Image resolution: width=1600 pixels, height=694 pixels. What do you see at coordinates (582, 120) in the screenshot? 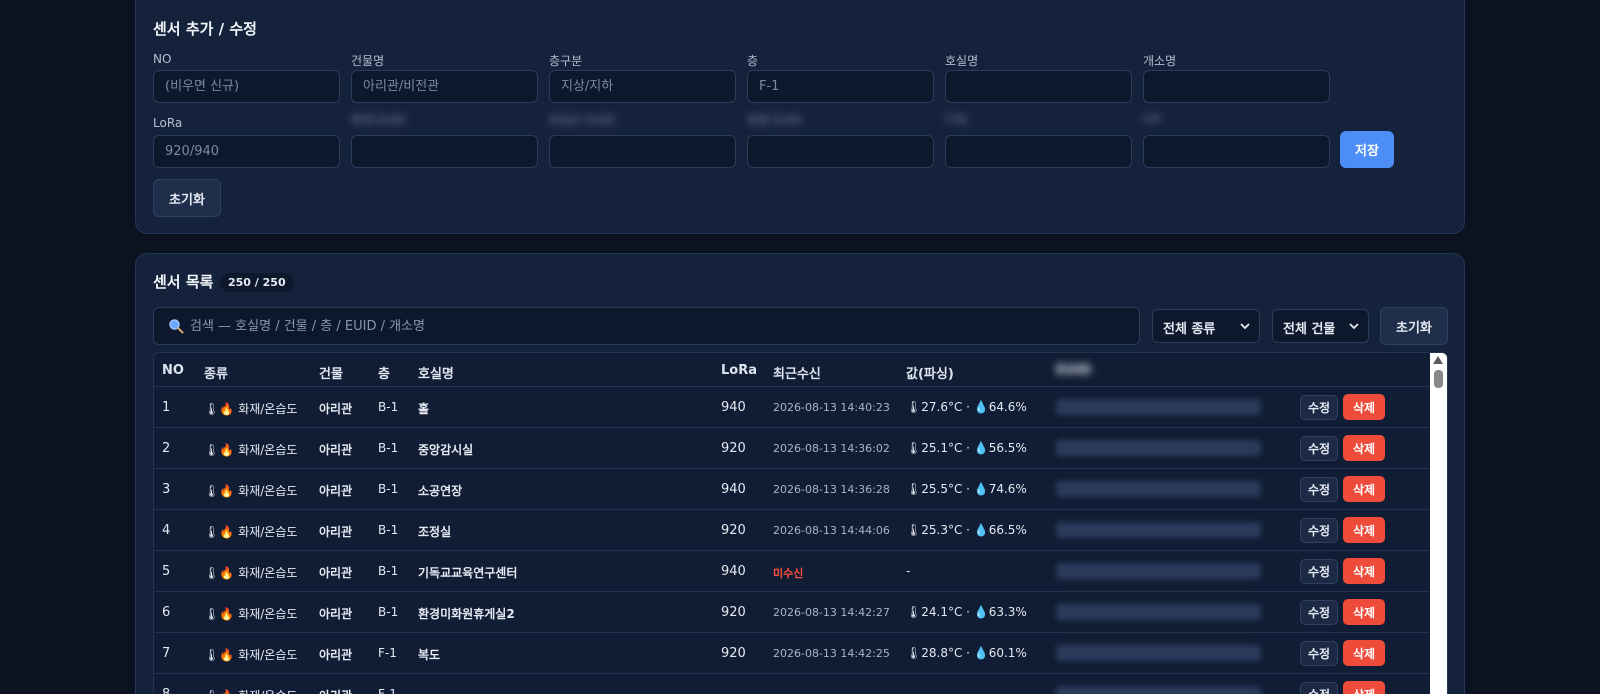
I see `label-th-euid: 온습도 EUID` at bounding box center [582, 120].